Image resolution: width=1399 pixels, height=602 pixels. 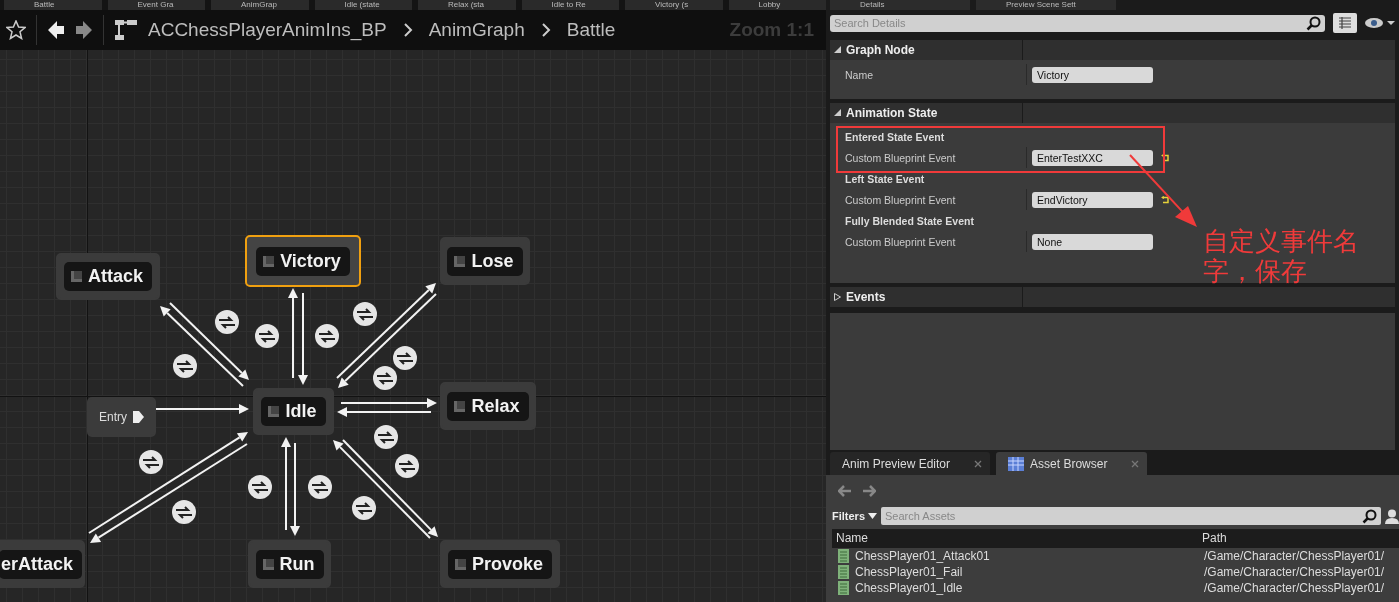 I want to click on node-label: Victory, so click(x=310, y=261).